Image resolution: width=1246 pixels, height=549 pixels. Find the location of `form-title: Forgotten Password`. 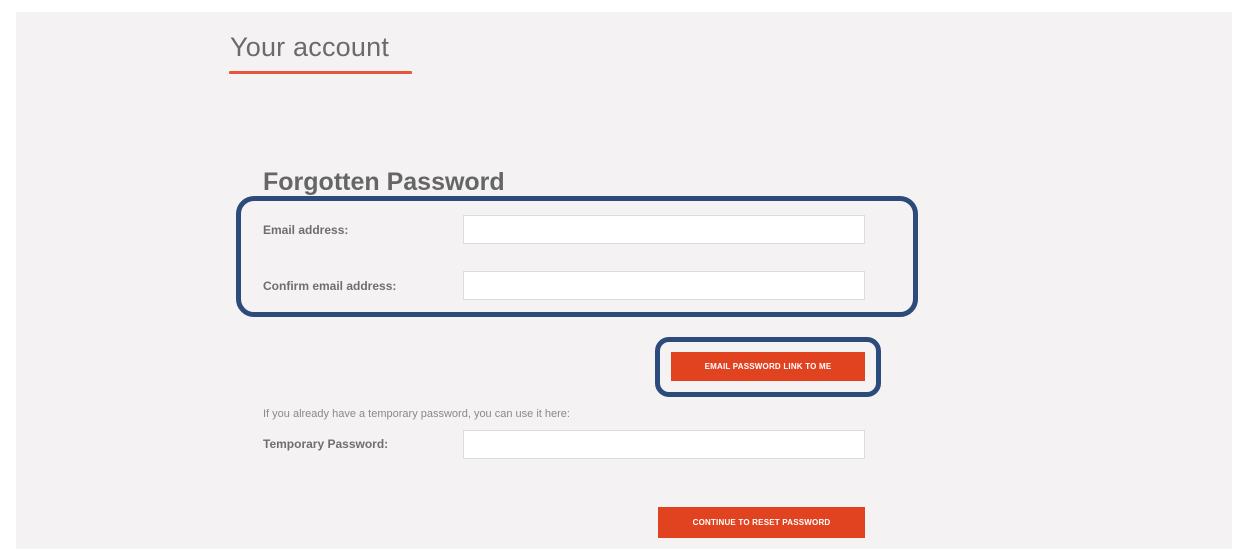

form-title: Forgotten Password is located at coordinates (384, 182).